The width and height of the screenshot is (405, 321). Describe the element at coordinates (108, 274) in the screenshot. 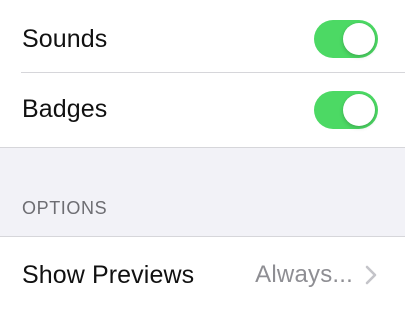

I see `show-previews-label: Show Previews` at that location.